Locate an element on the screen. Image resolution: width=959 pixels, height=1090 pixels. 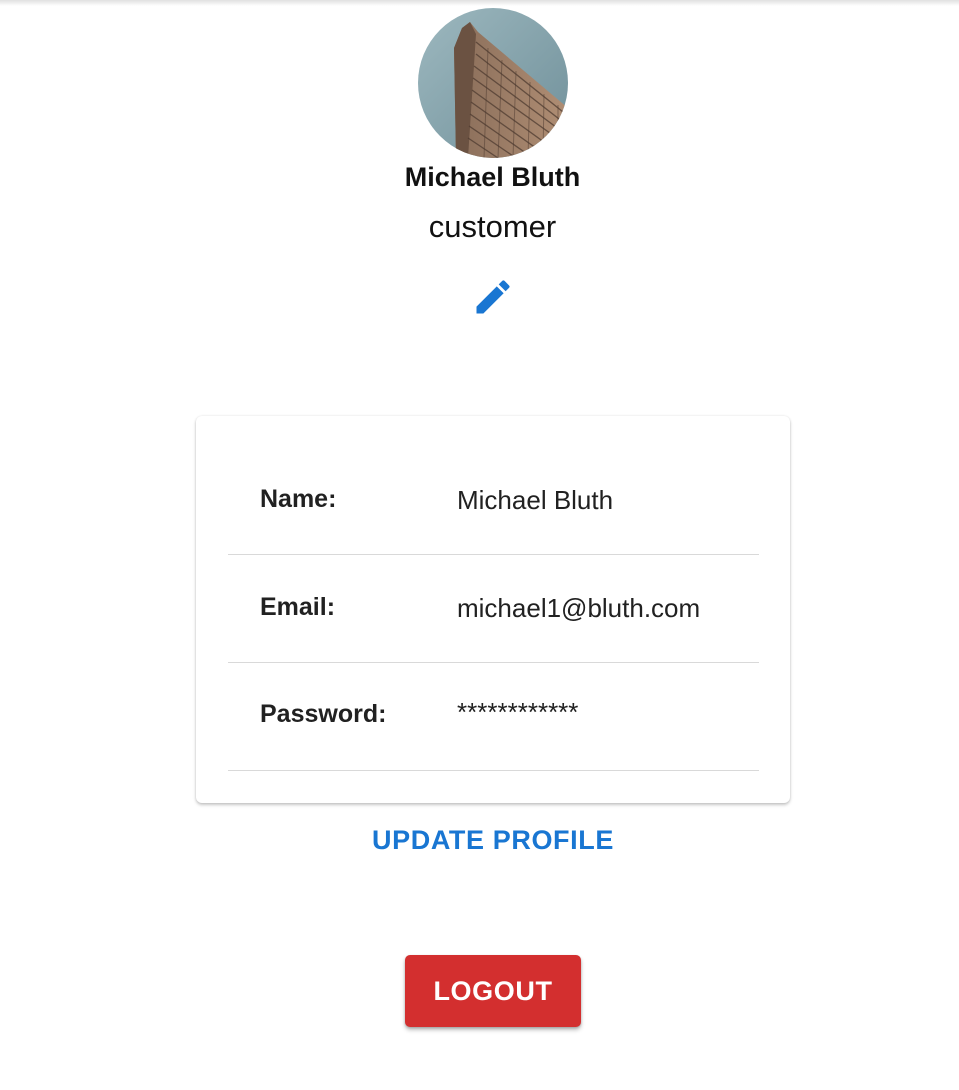
user-role: customer is located at coordinates (492, 226).